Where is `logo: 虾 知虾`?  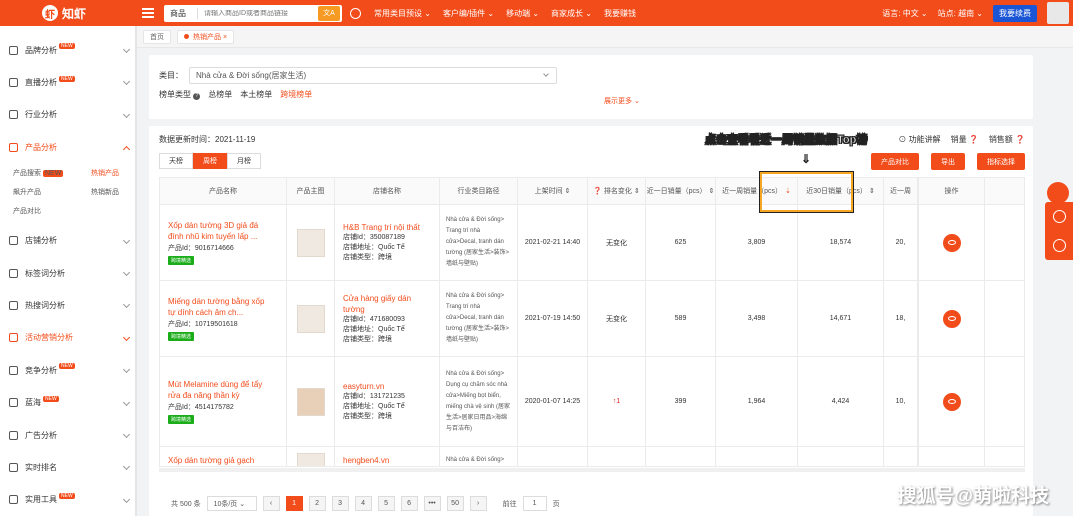
logo: 虾 知虾 is located at coordinates (60, 13).